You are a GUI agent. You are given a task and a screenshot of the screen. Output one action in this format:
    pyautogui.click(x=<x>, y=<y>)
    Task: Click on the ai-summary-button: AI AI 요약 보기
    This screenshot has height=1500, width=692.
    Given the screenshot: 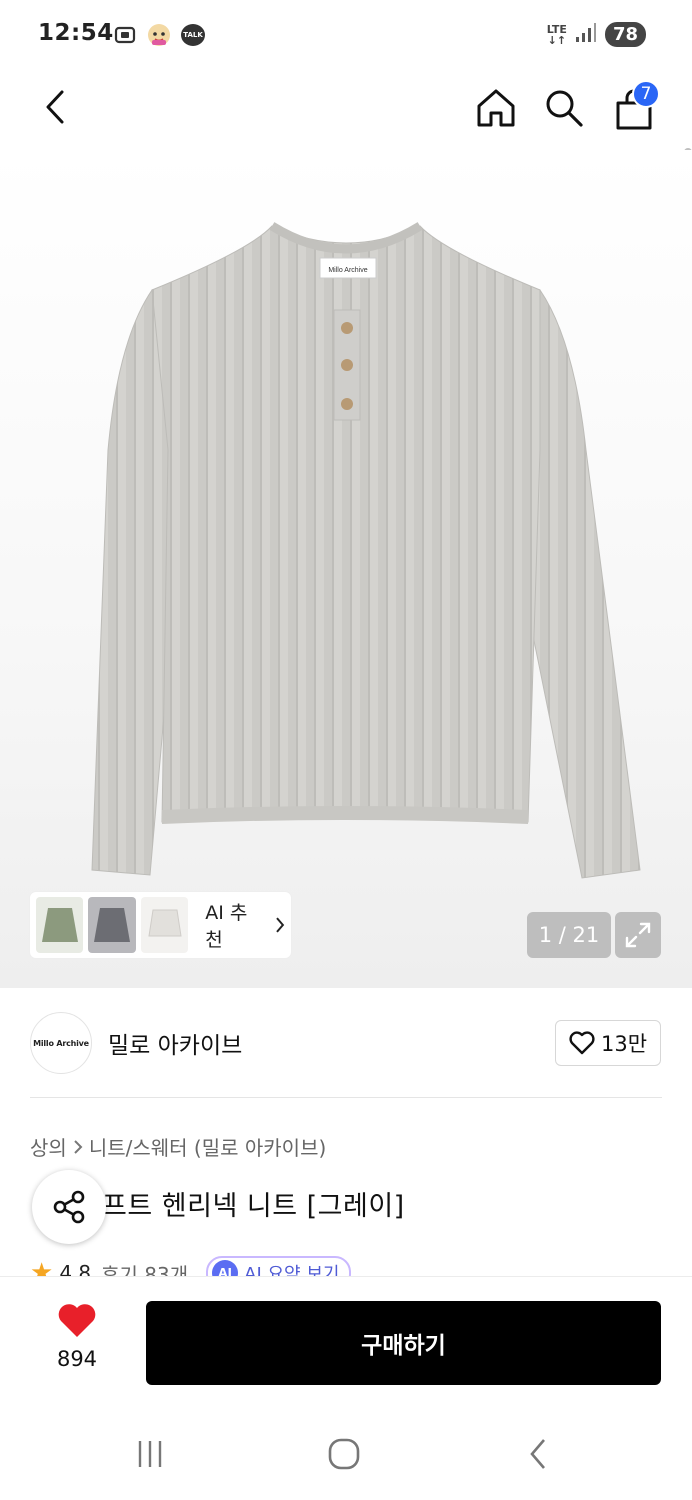 What is the action you would take?
    pyautogui.click(x=279, y=1266)
    